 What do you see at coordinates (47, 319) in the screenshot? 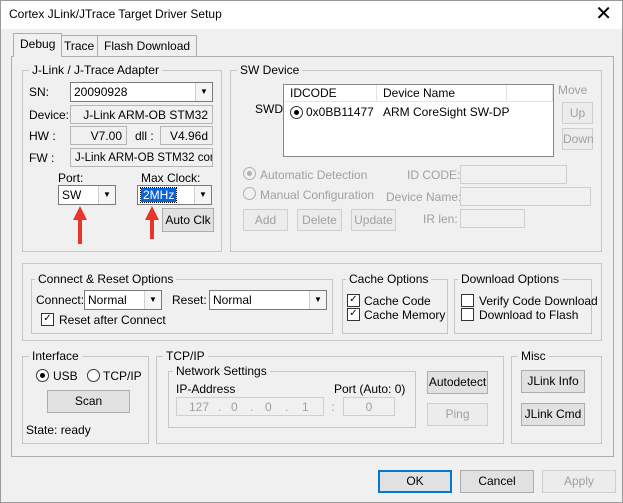
I see `reset-after-connect-checkbox: ✓` at bounding box center [47, 319].